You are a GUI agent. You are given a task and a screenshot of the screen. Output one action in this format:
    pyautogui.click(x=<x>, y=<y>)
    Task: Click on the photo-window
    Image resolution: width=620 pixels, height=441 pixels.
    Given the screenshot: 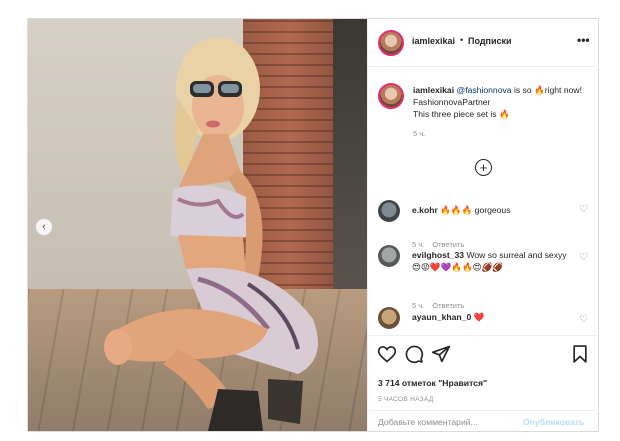 What is the action you would take?
    pyautogui.click(x=350, y=164)
    